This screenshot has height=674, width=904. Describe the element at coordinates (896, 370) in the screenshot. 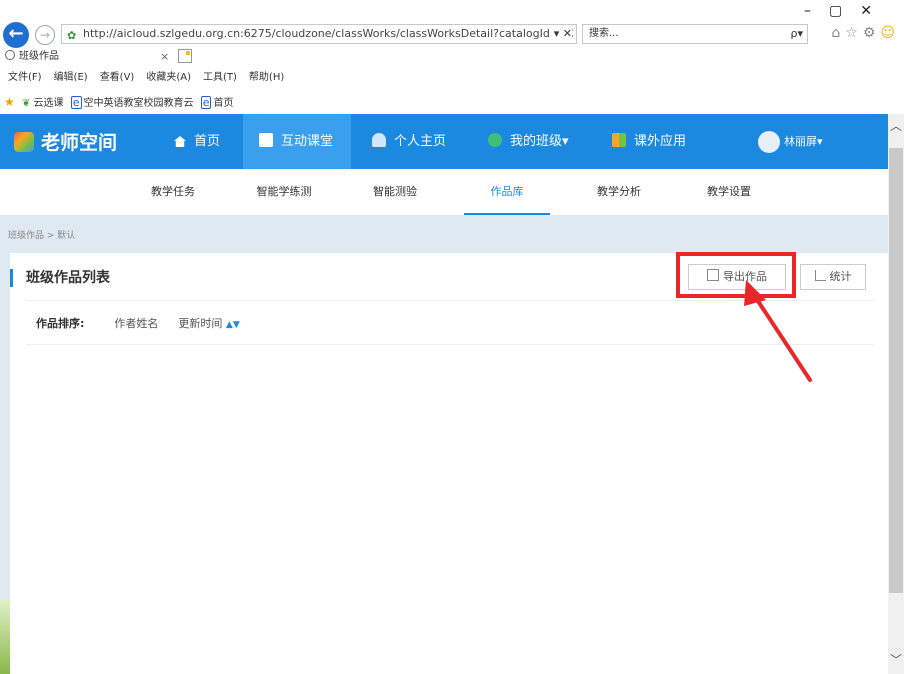

I see `scrollbar-thumb` at that location.